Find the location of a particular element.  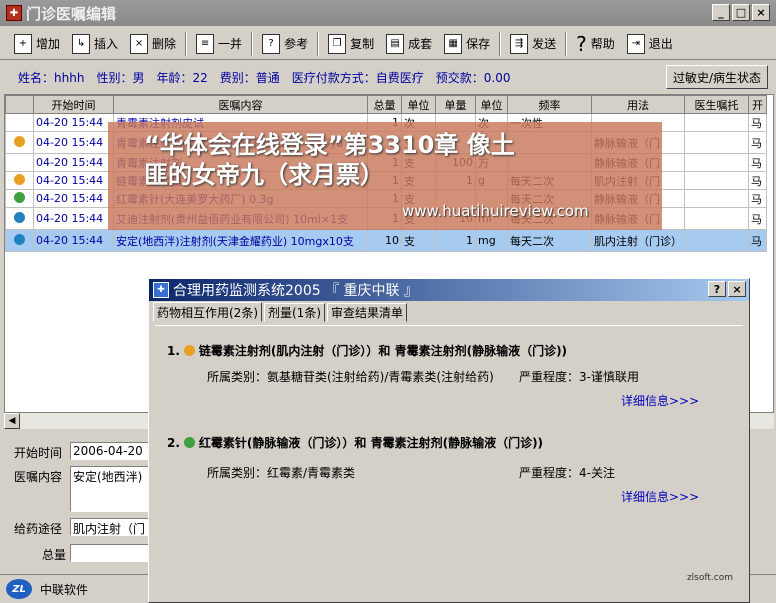

delete-button: × 删除 is located at coordinates (153, 44).